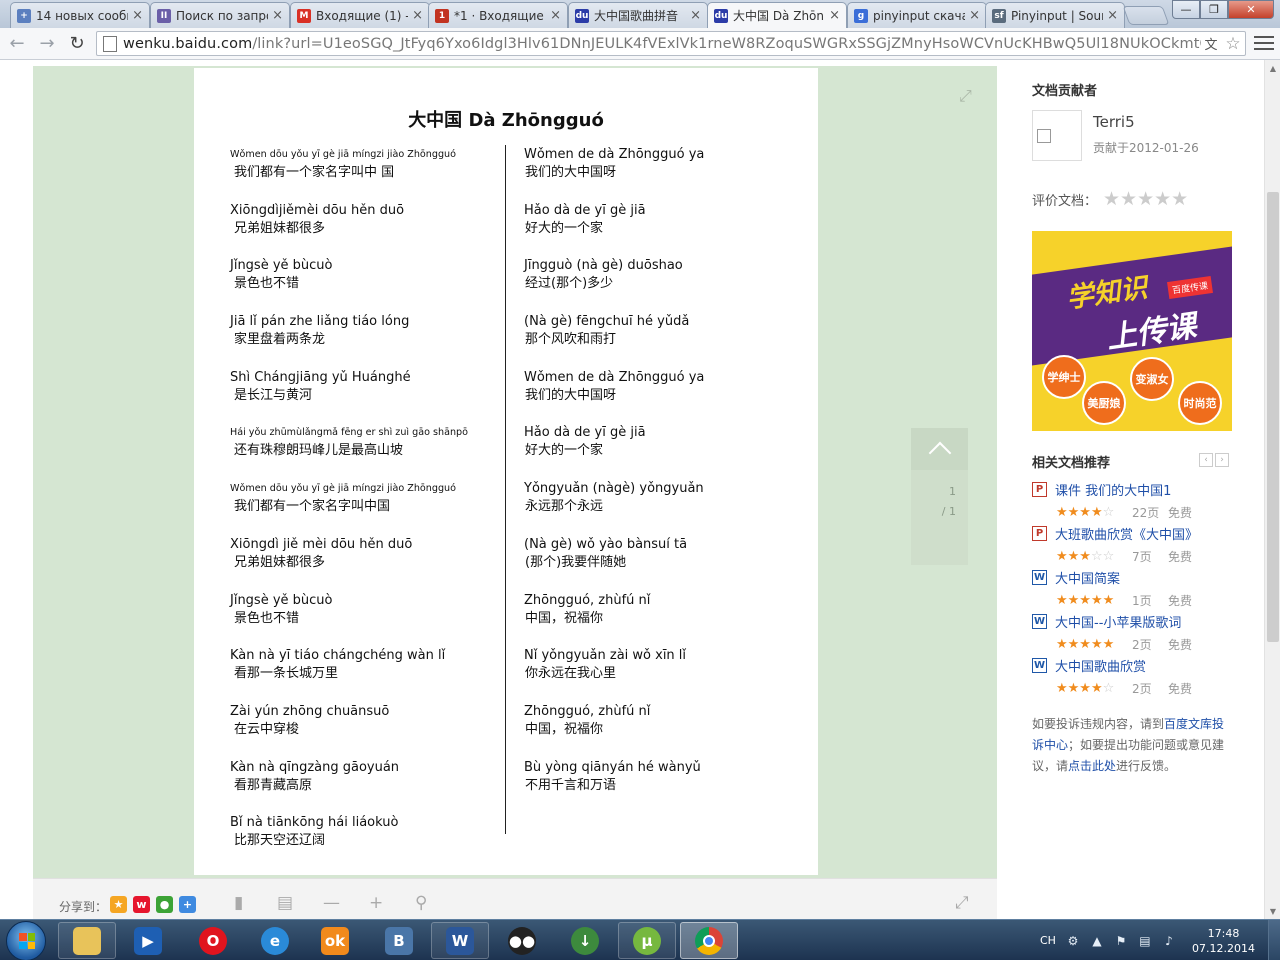 The height and width of the screenshot is (960, 1280). I want to click on minimize-button: —, so click(1186, 9).